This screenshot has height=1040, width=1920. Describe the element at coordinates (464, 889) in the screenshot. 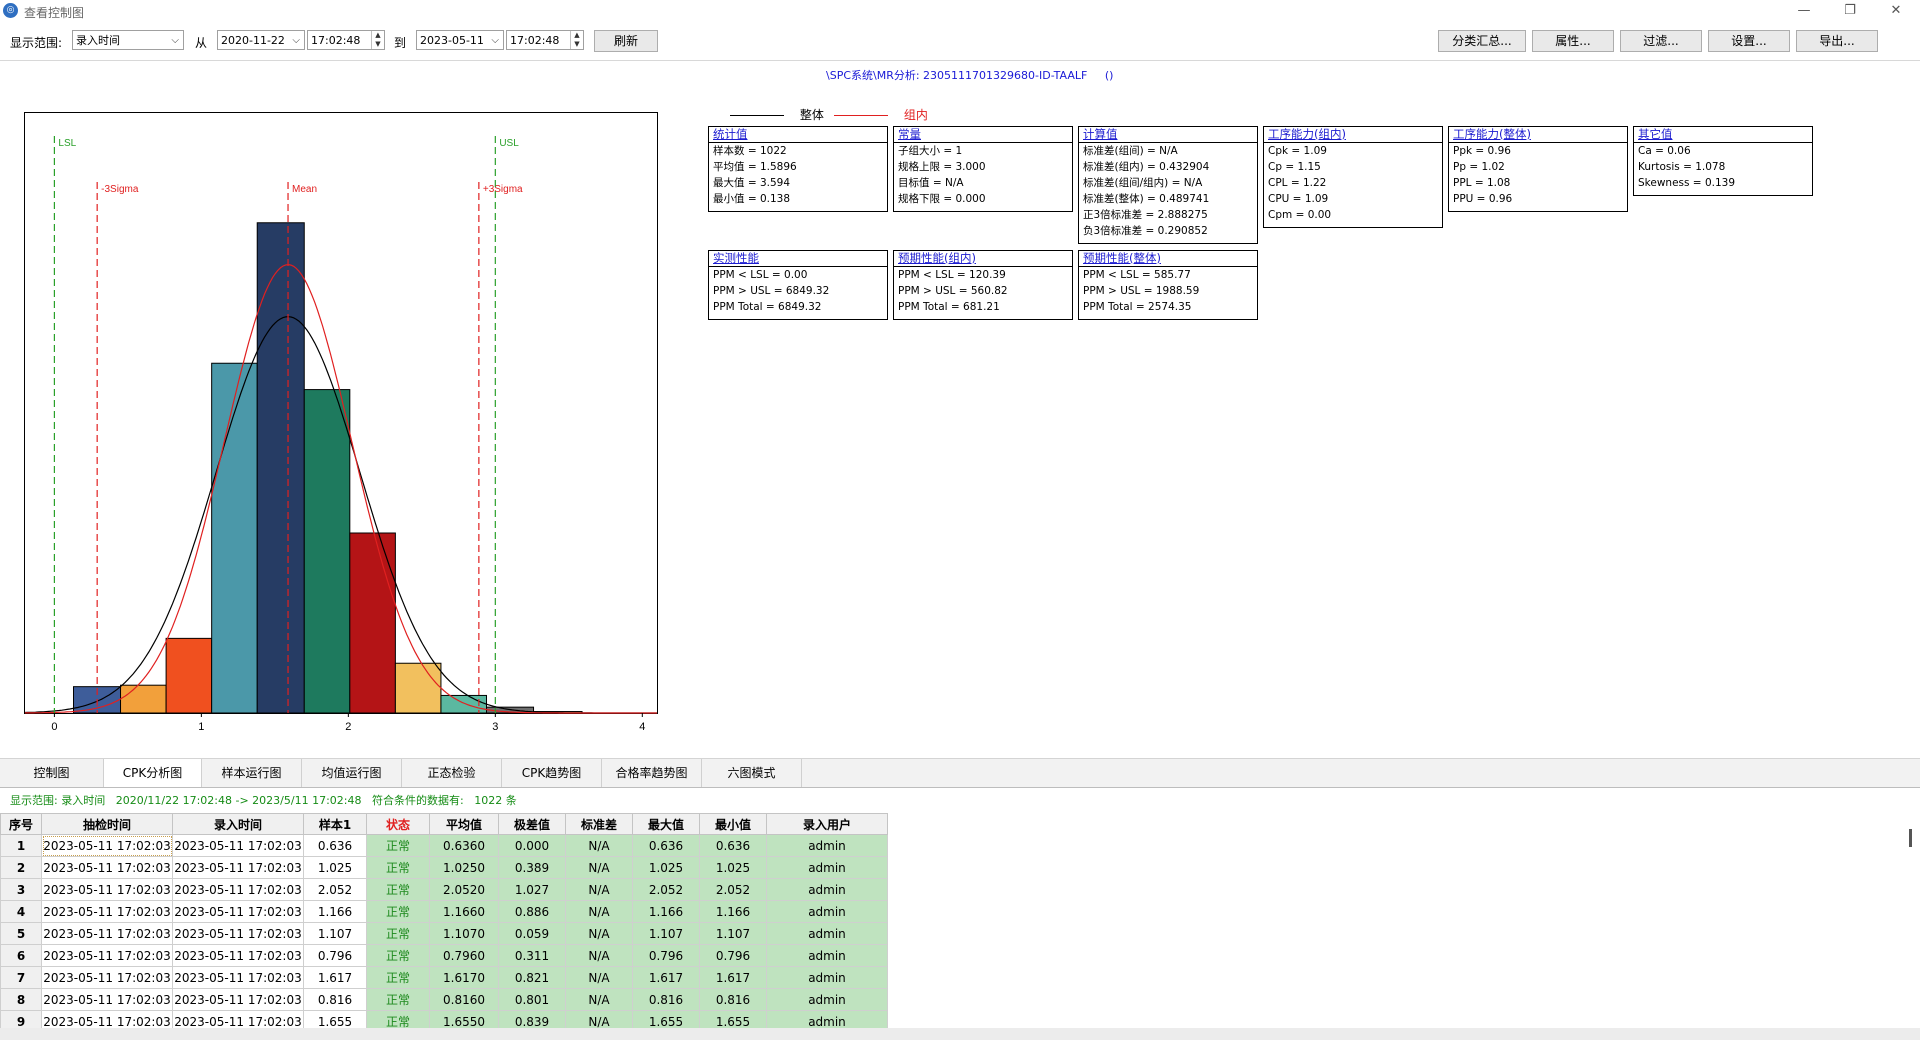

I see `mean-cell: 2.0520` at that location.